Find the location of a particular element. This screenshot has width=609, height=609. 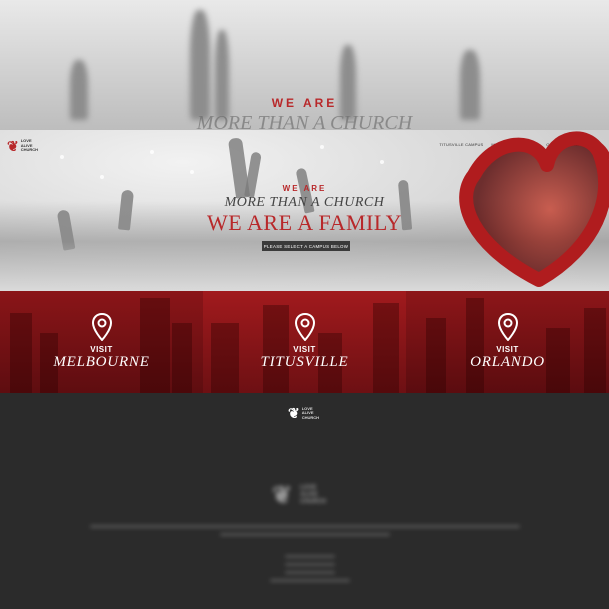

hero-we-are-a-family: WE ARE A FAMILY is located at coordinates (304, 222).